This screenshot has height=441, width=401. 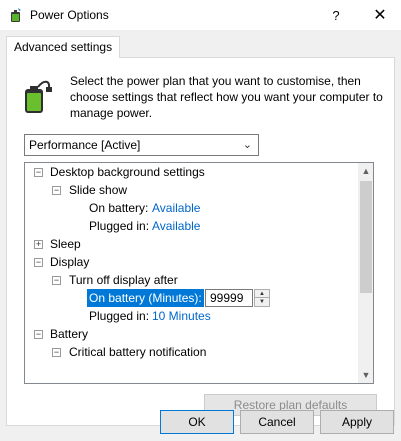 I want to click on power-plan-selected: Performance [Active], so click(x=85, y=145).